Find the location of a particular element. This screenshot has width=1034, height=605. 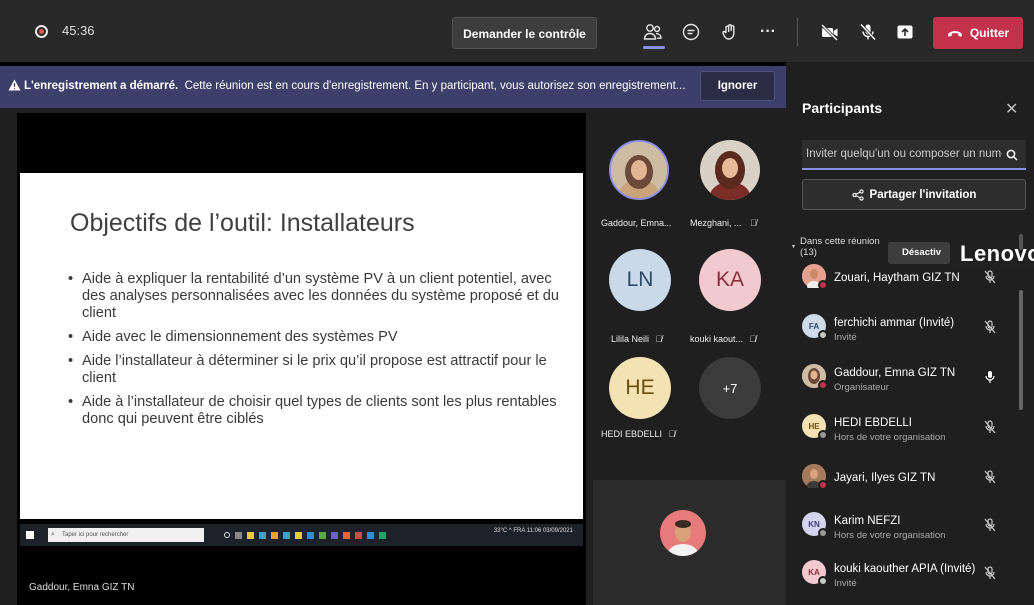

participant-name: Lilila Neili 🎙̸ is located at coordinates (637, 339).